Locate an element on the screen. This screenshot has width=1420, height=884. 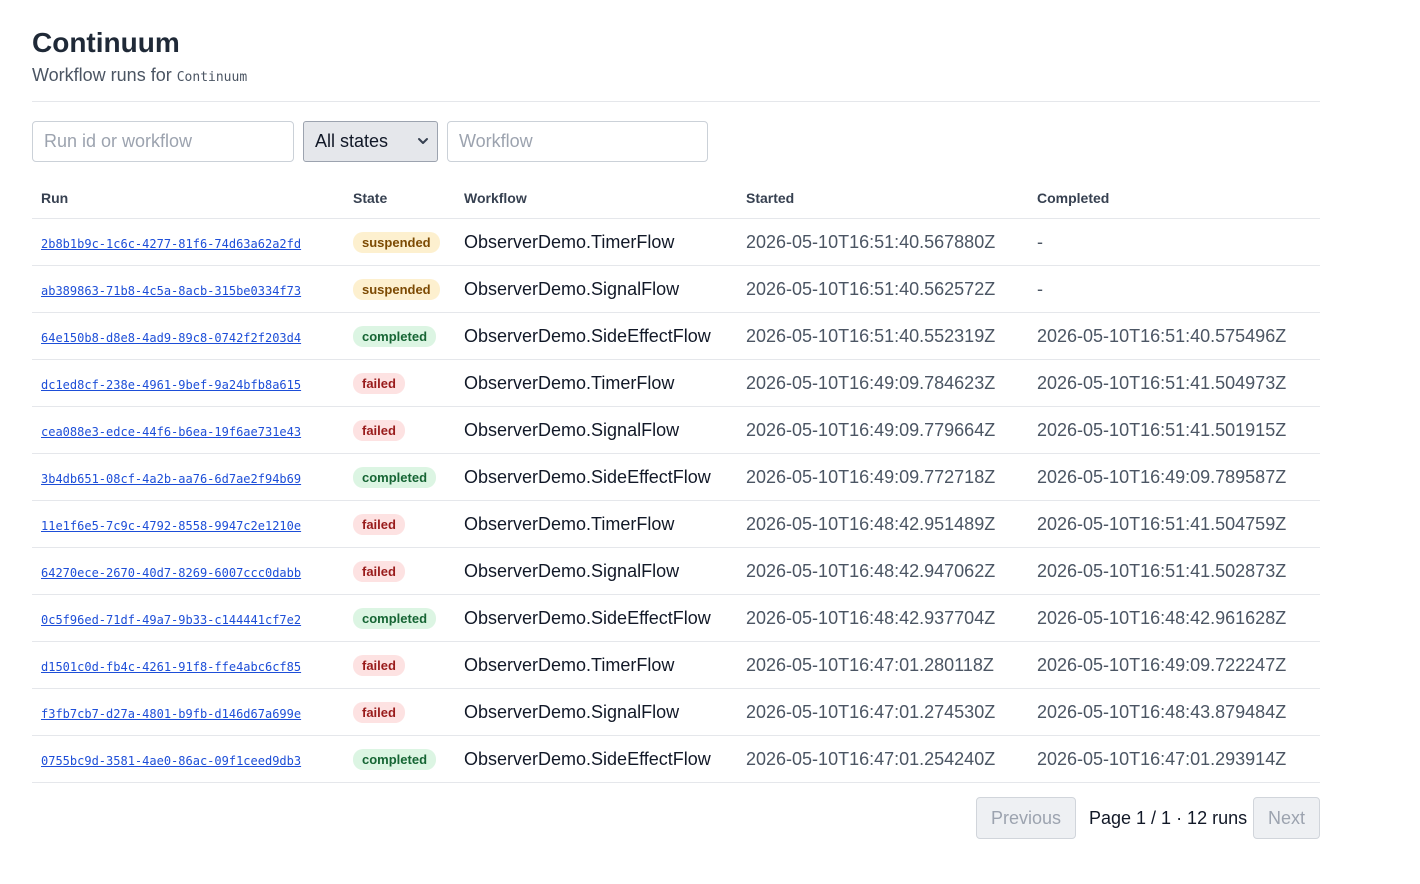
page-info: Page 1 / 1 · 12 runs is located at coordinates (1168, 818).